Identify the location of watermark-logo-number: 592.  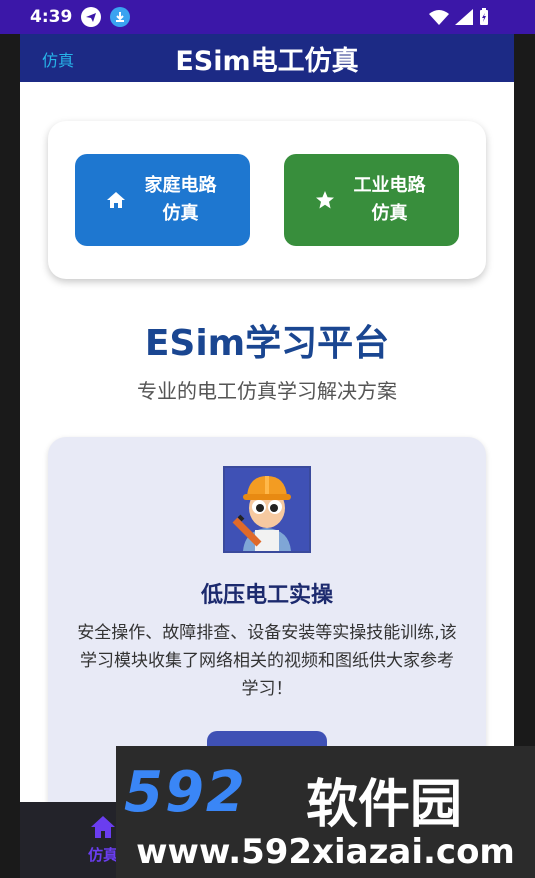
(185, 792).